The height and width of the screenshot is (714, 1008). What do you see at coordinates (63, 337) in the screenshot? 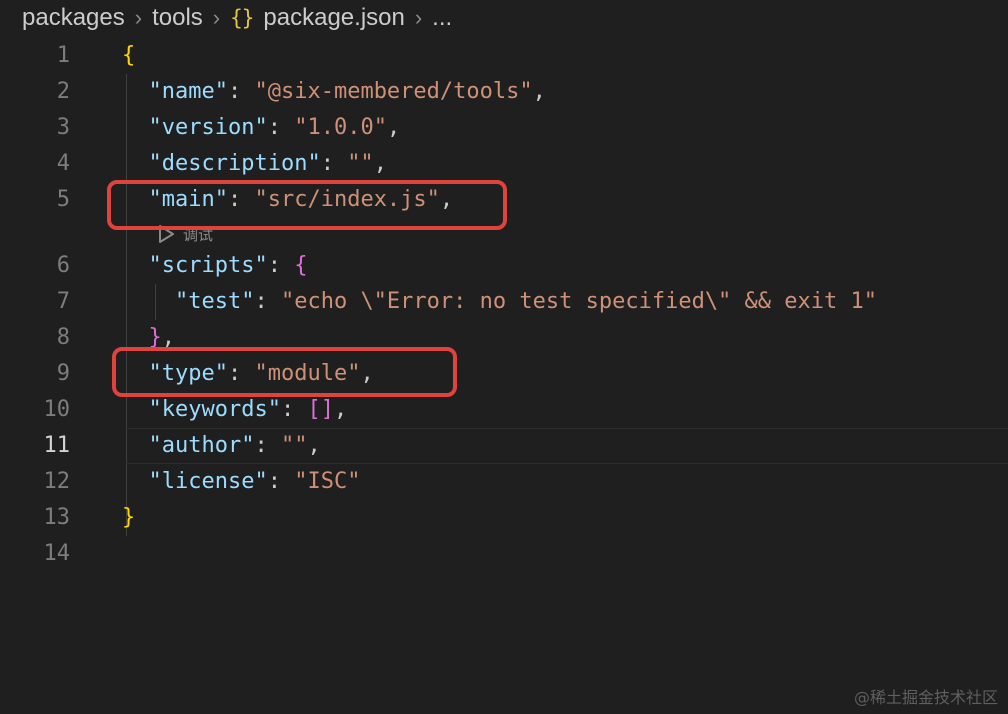
I see `line-number: 8` at bounding box center [63, 337].